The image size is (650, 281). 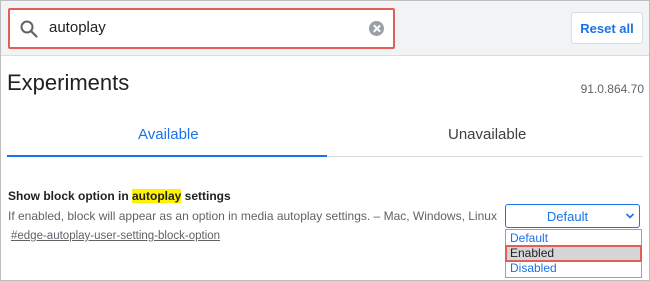 What do you see at coordinates (612, 89) in the screenshot?
I see `version-label: 91.0.864.70` at bounding box center [612, 89].